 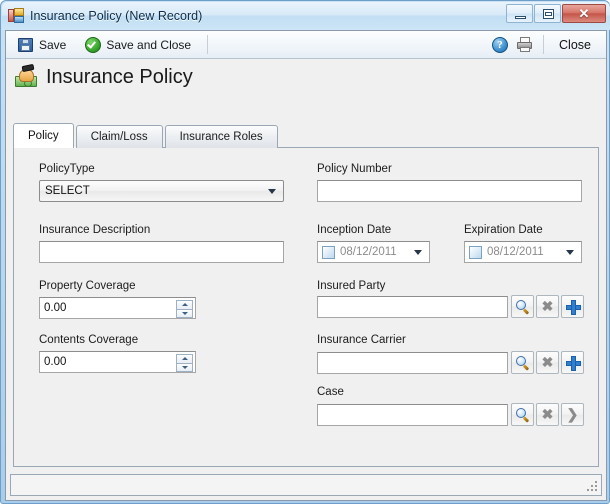 I want to click on tab-claim-loss: Claim/Loss, so click(x=119, y=136).